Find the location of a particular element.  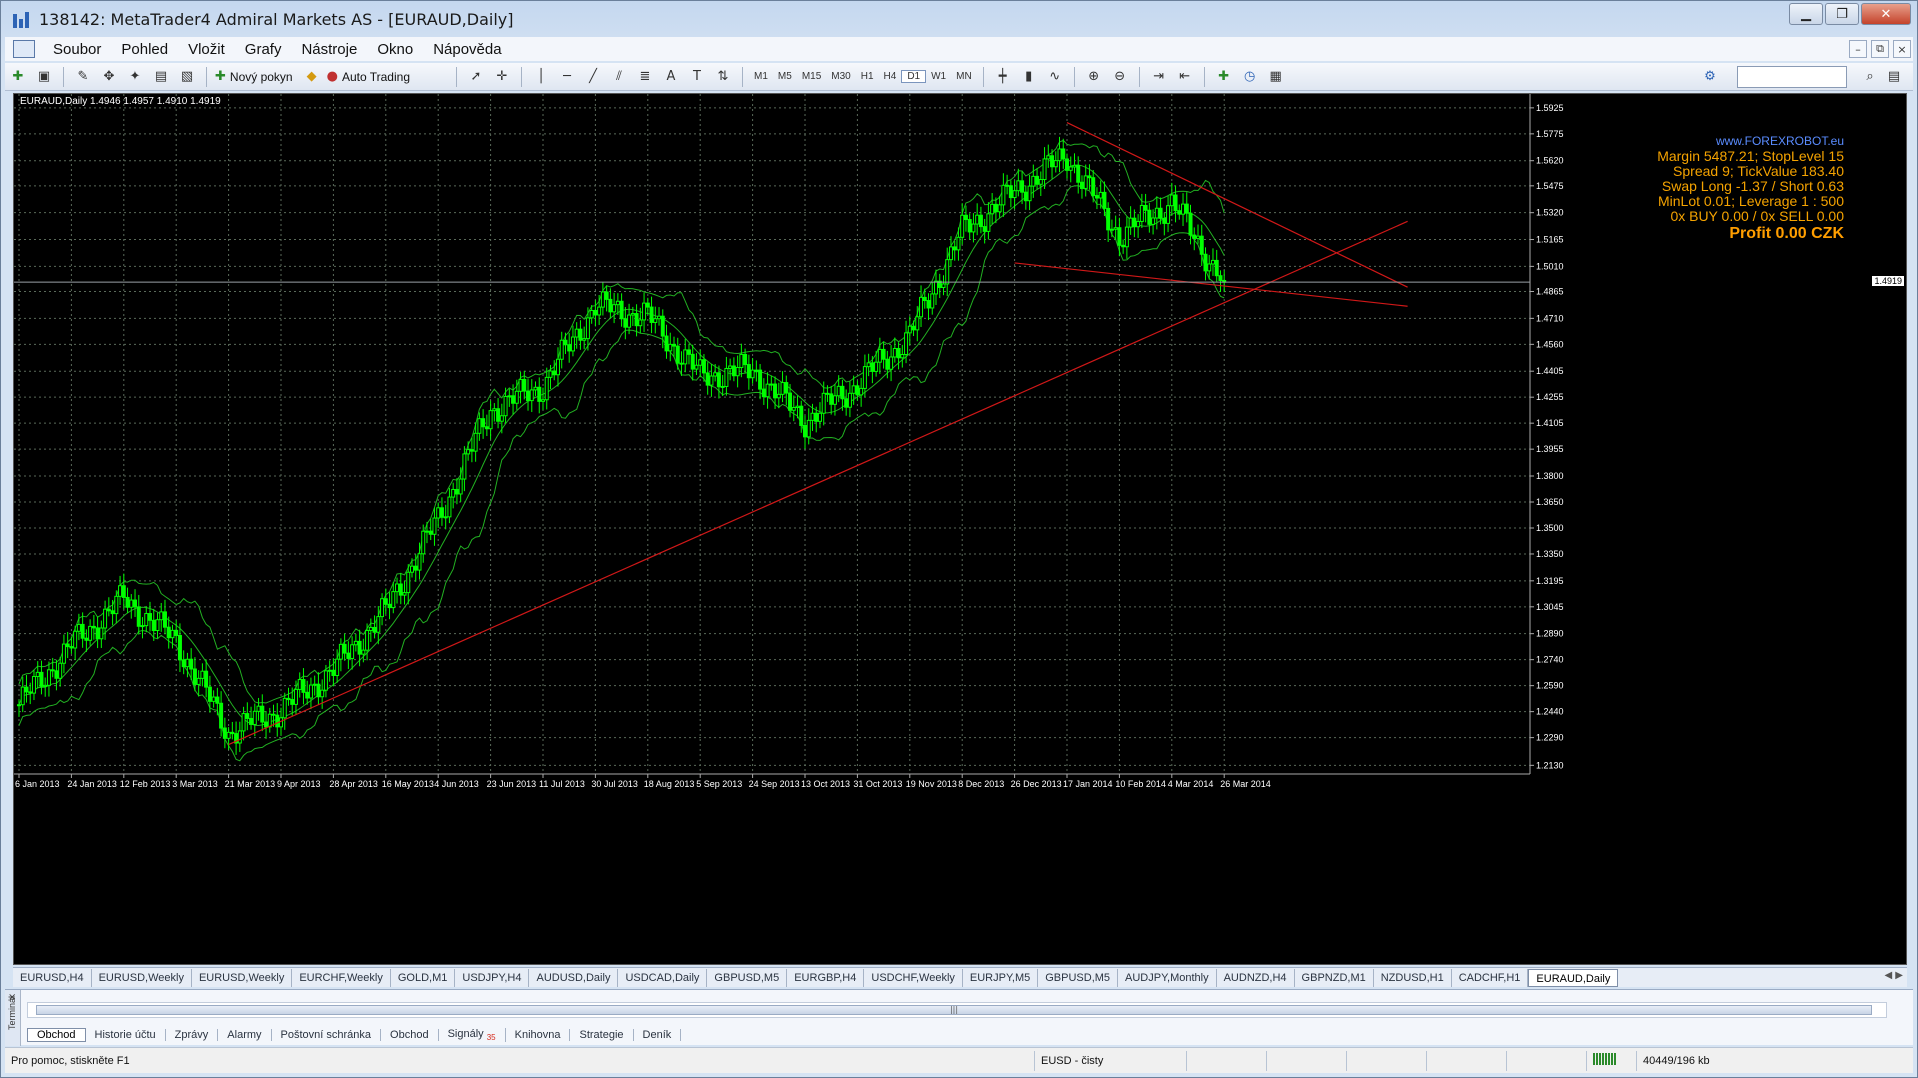

metaeditor-icon: ◆ is located at coordinates (312, 77).